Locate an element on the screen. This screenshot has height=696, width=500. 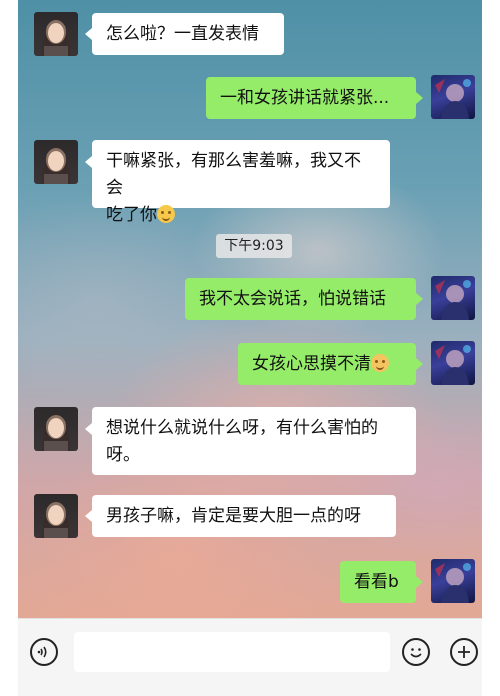
message-text-line: 想说什么就说什么呀，有什么害怕的 is located at coordinates (242, 428).